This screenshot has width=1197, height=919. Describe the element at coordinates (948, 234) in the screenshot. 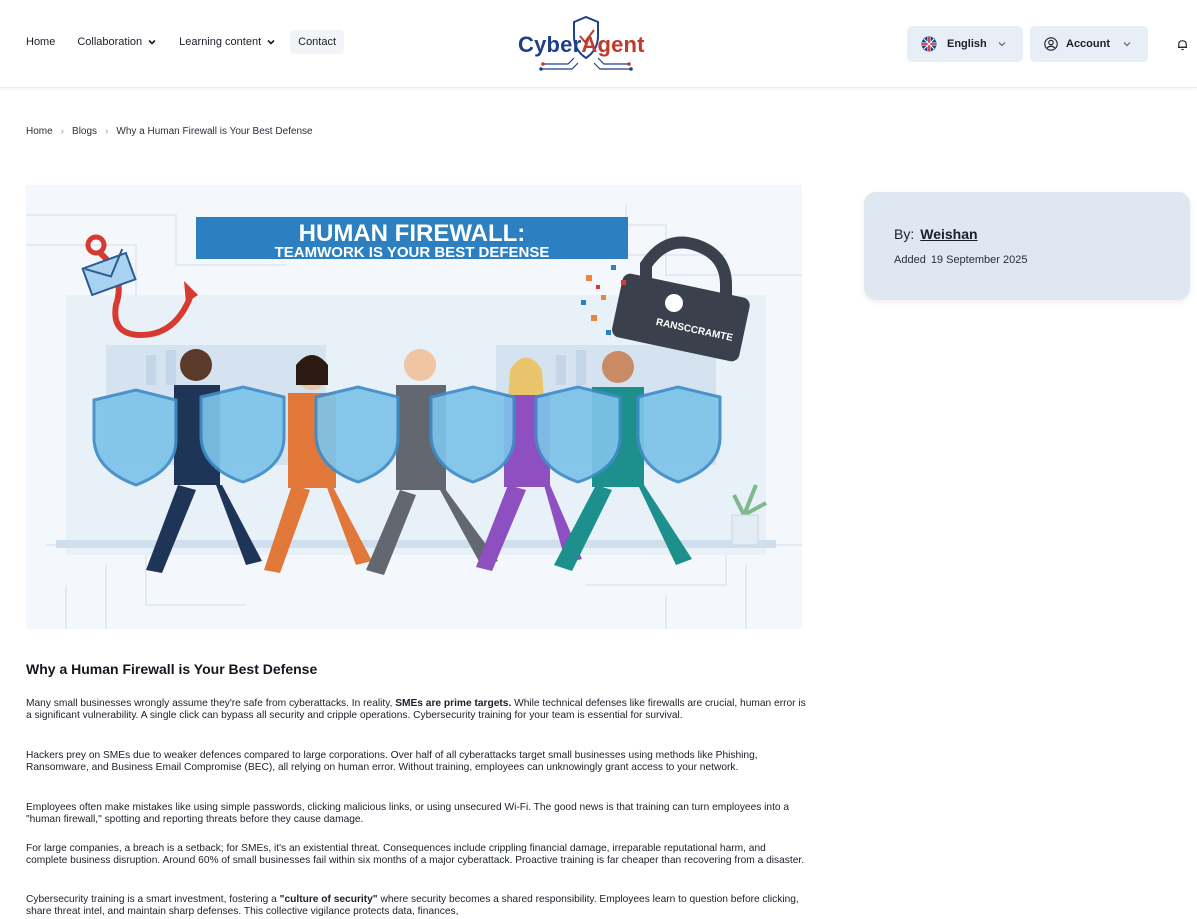

I see `author-name-link: Weishan` at that location.